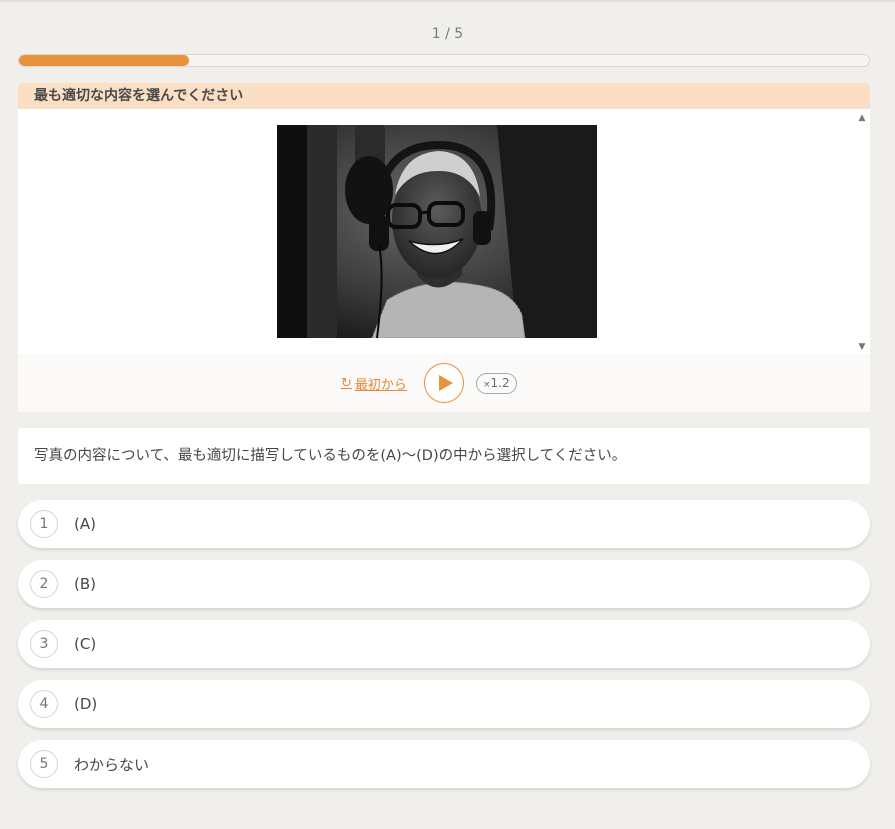 This screenshot has width=895, height=829. Describe the element at coordinates (862, 347) in the screenshot. I see `triangle-down-icon: ▼` at that location.